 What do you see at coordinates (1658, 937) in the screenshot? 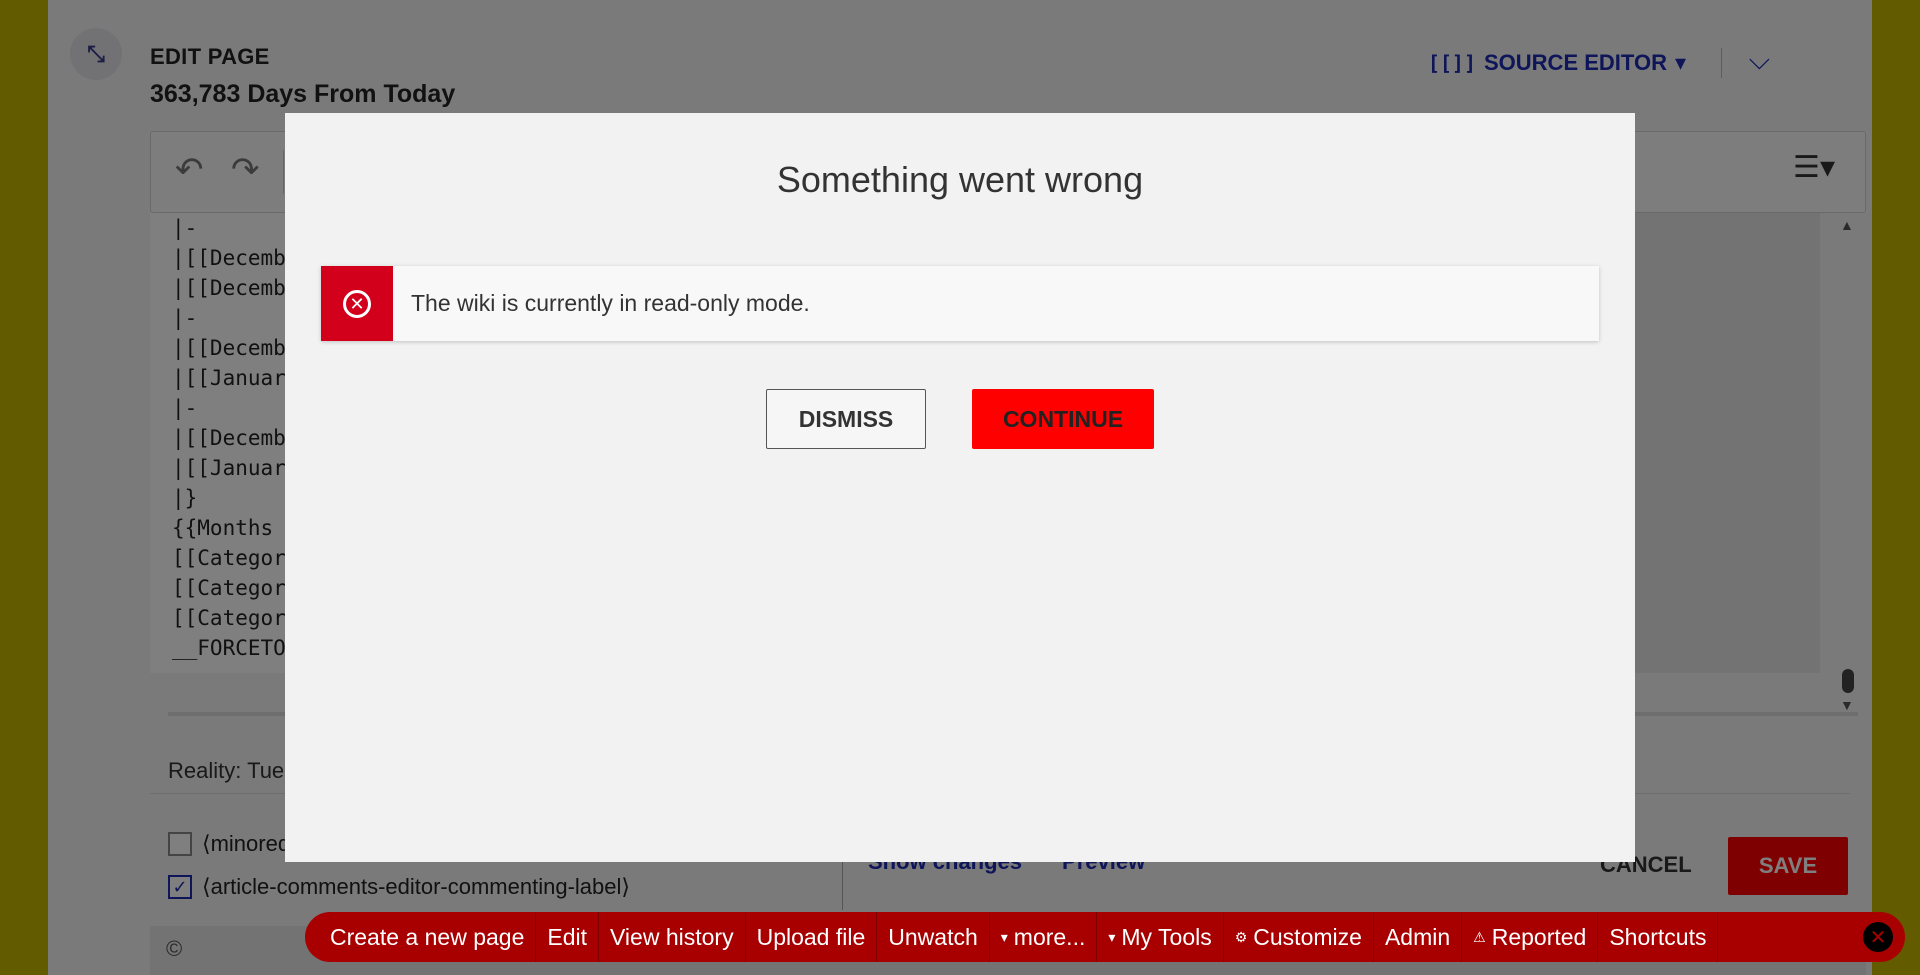
I see `shortcuts-link: Shortcuts` at bounding box center [1658, 937].